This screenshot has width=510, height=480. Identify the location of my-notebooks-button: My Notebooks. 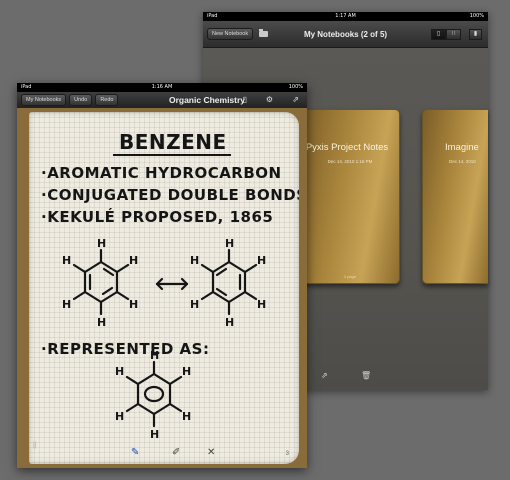
(44, 100).